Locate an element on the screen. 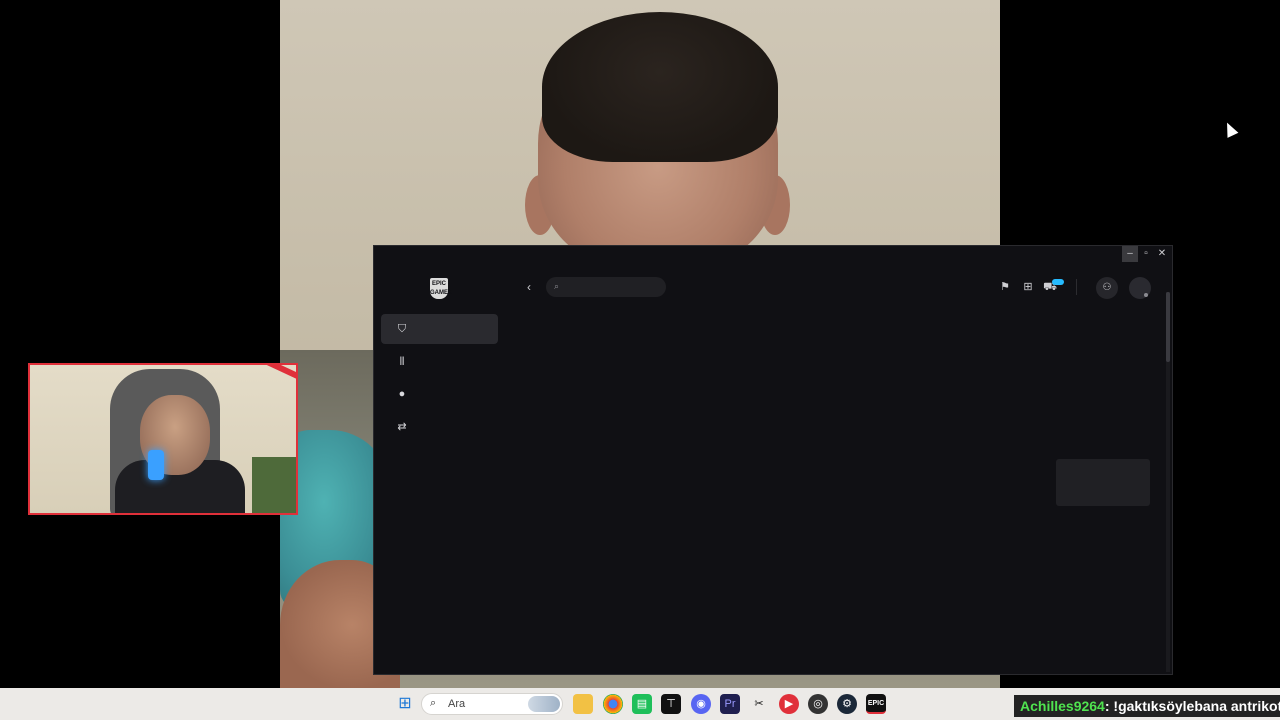  windows-start-icon: ⊞ is located at coordinates (405, 704).